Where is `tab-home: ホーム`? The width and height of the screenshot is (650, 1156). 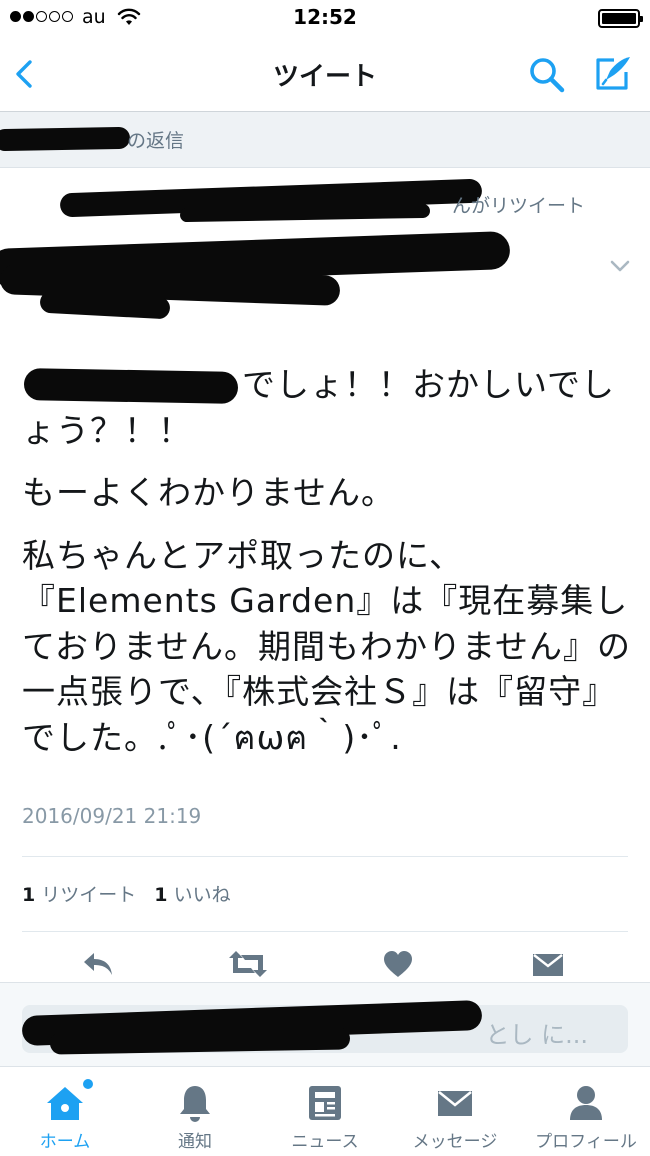
tab-home: ホーム is located at coordinates (65, 1111).